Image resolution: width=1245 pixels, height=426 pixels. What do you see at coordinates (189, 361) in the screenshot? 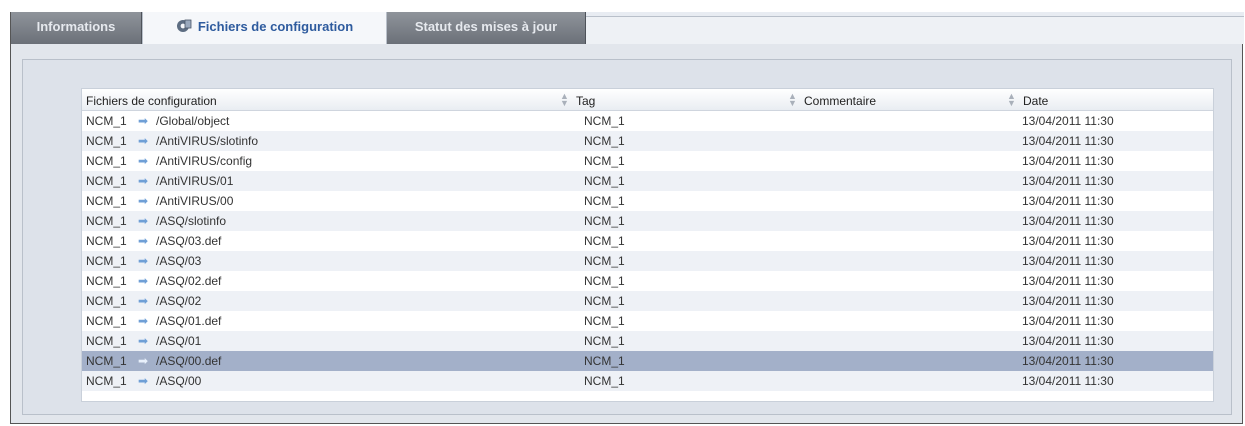
I see `row-path: /ASQ/00.def` at bounding box center [189, 361].